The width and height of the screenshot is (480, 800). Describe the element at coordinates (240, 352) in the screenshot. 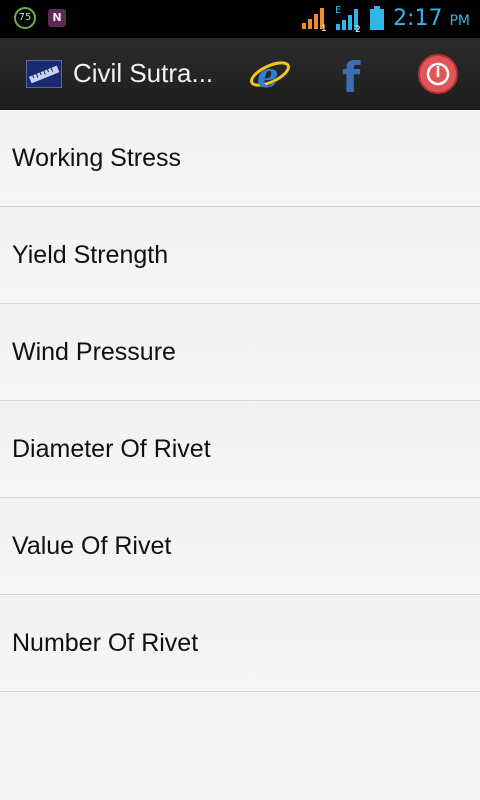

I see `list-item-wind-pressure: Wind Pressure` at that location.